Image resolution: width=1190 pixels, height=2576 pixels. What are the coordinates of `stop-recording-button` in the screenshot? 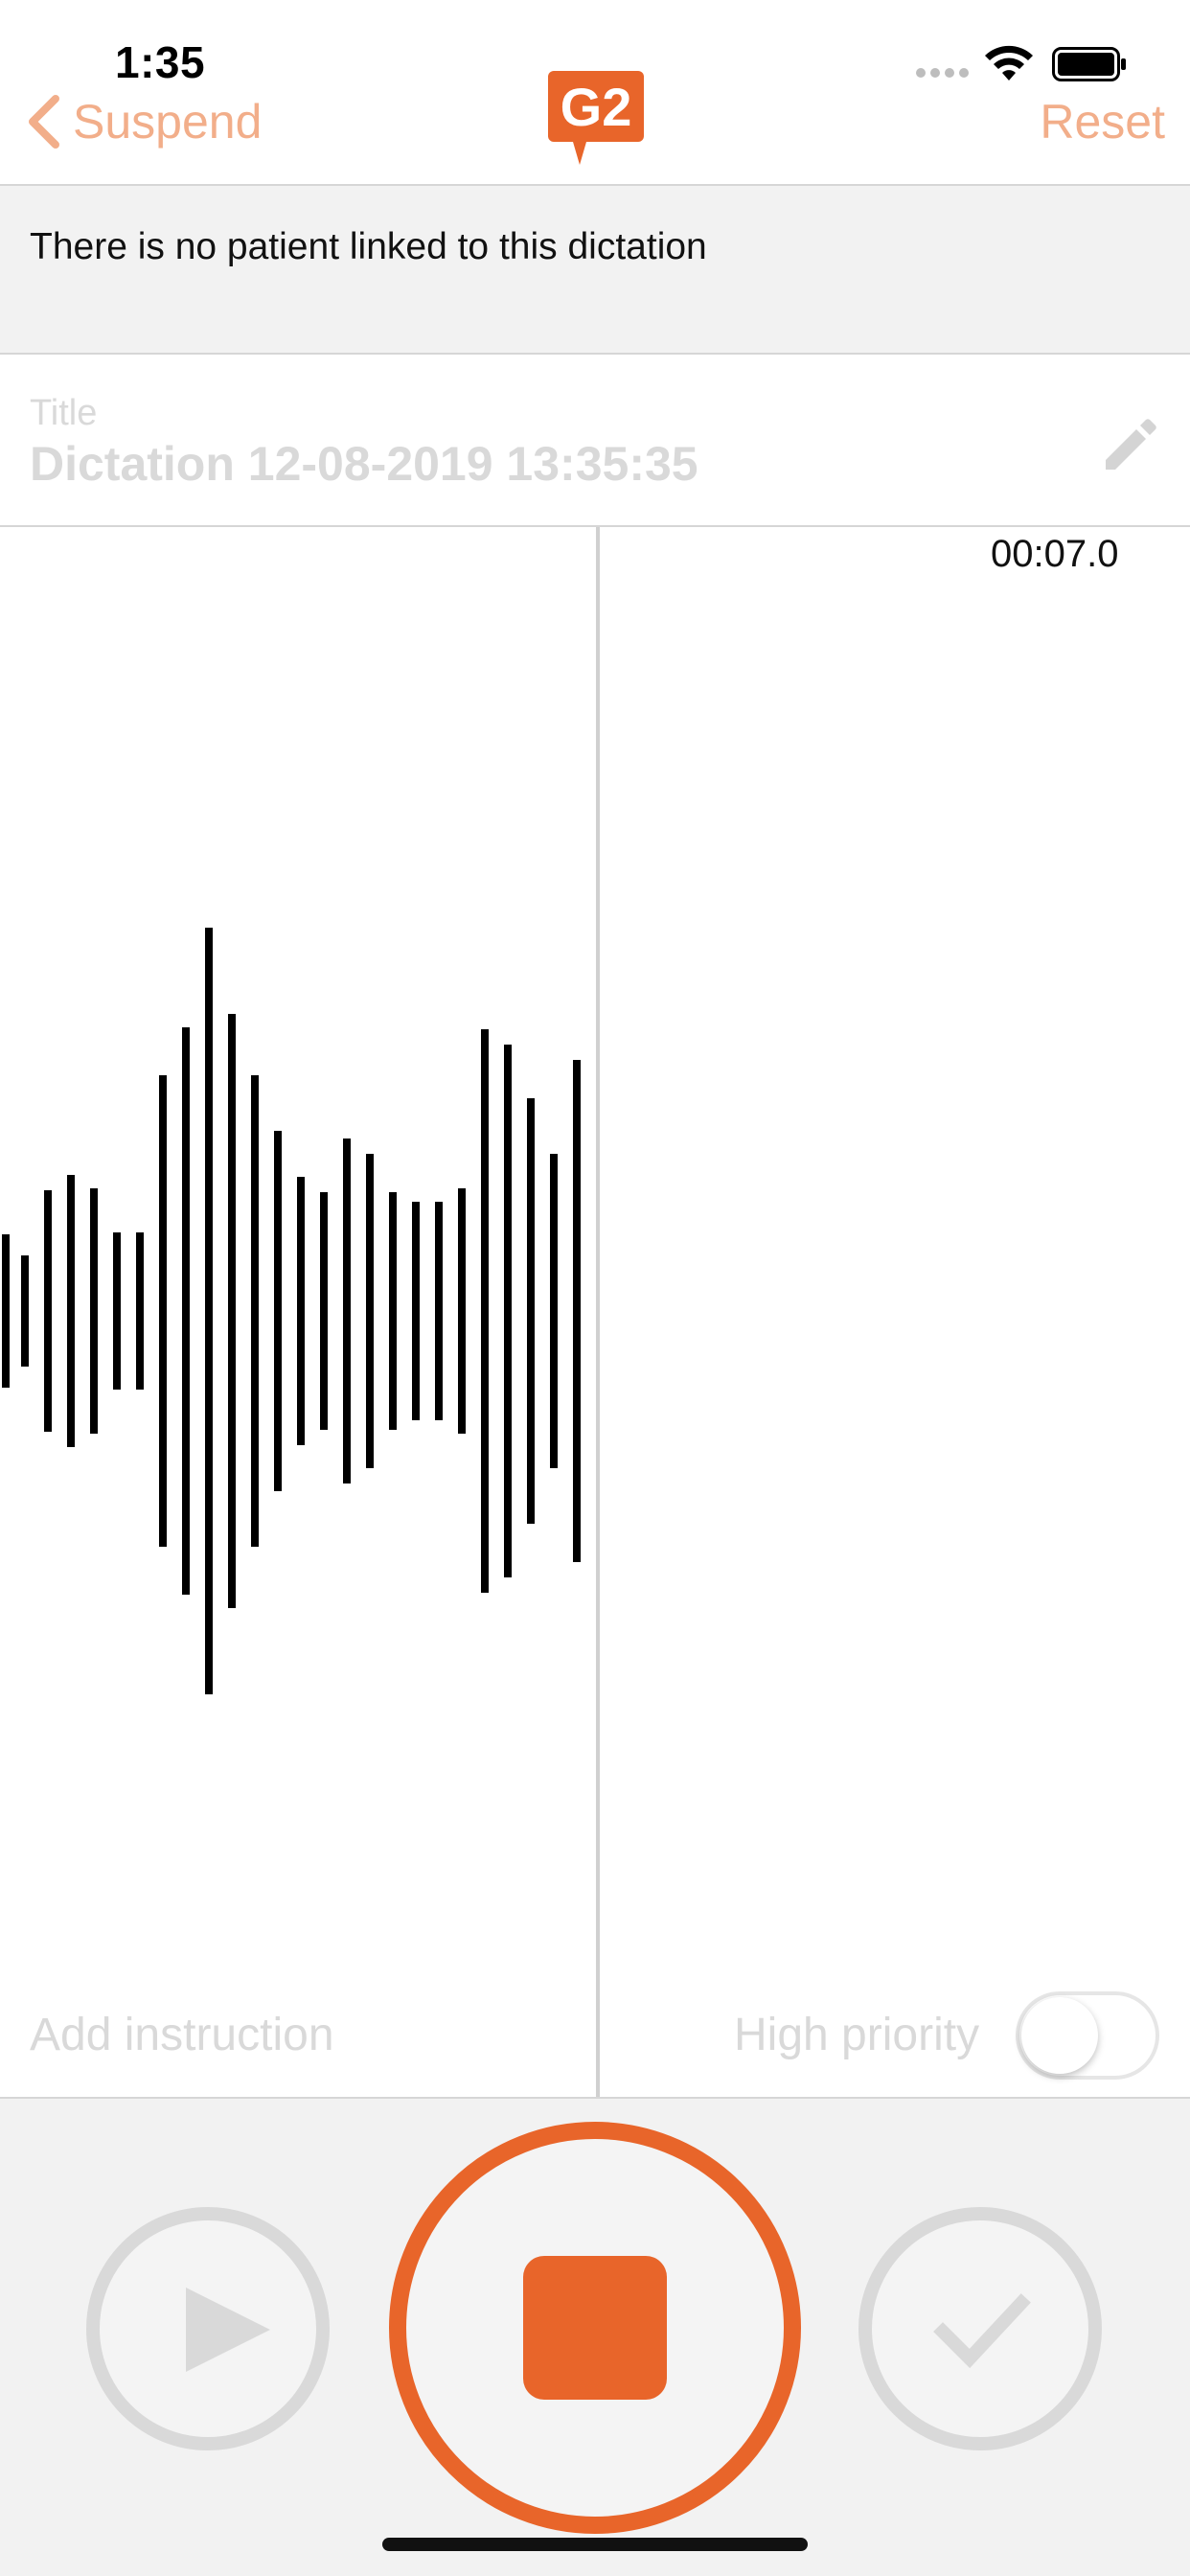 It's located at (595, 2328).